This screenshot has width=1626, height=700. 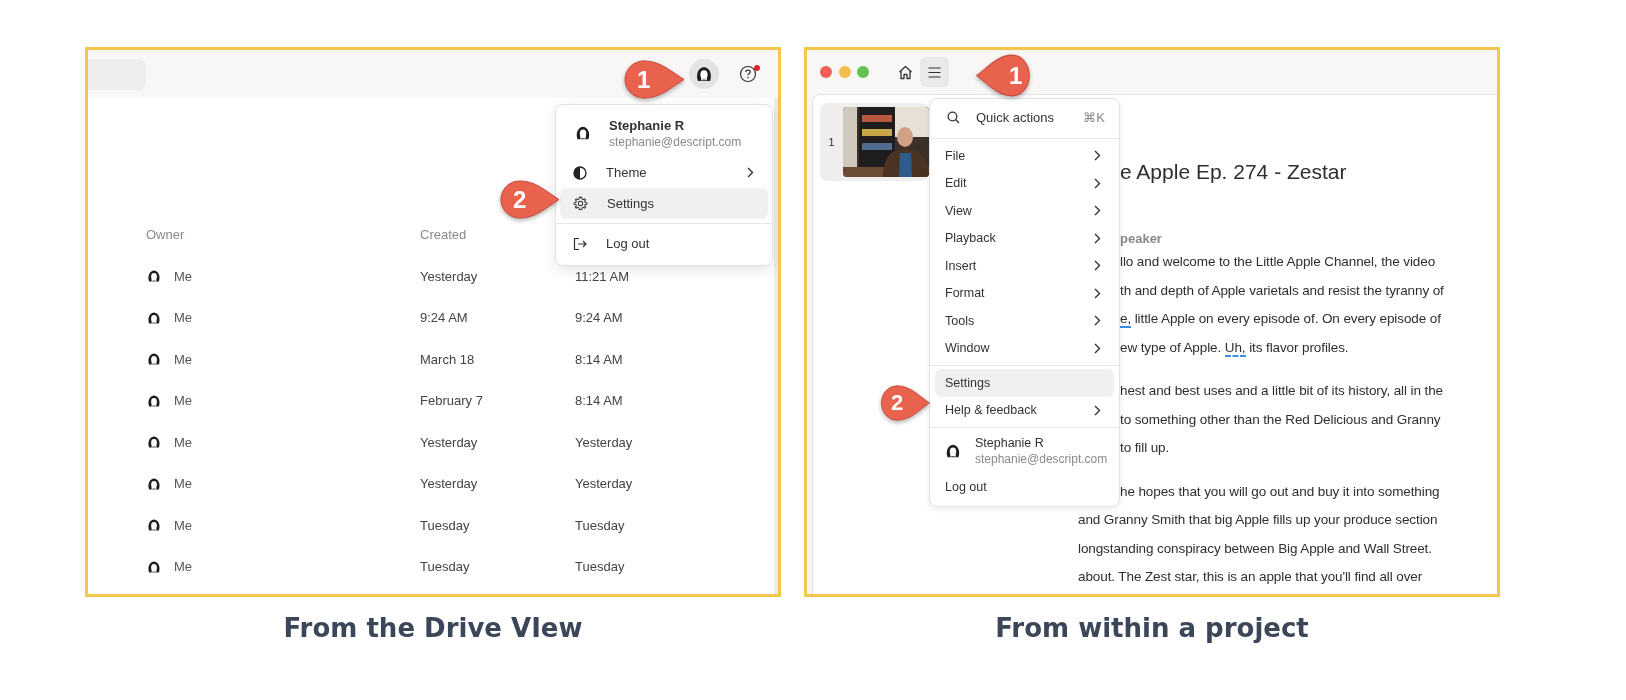 What do you see at coordinates (1280, 419) in the screenshot?
I see `transcript-line: to something other than the Red Delicious and Granny` at bounding box center [1280, 419].